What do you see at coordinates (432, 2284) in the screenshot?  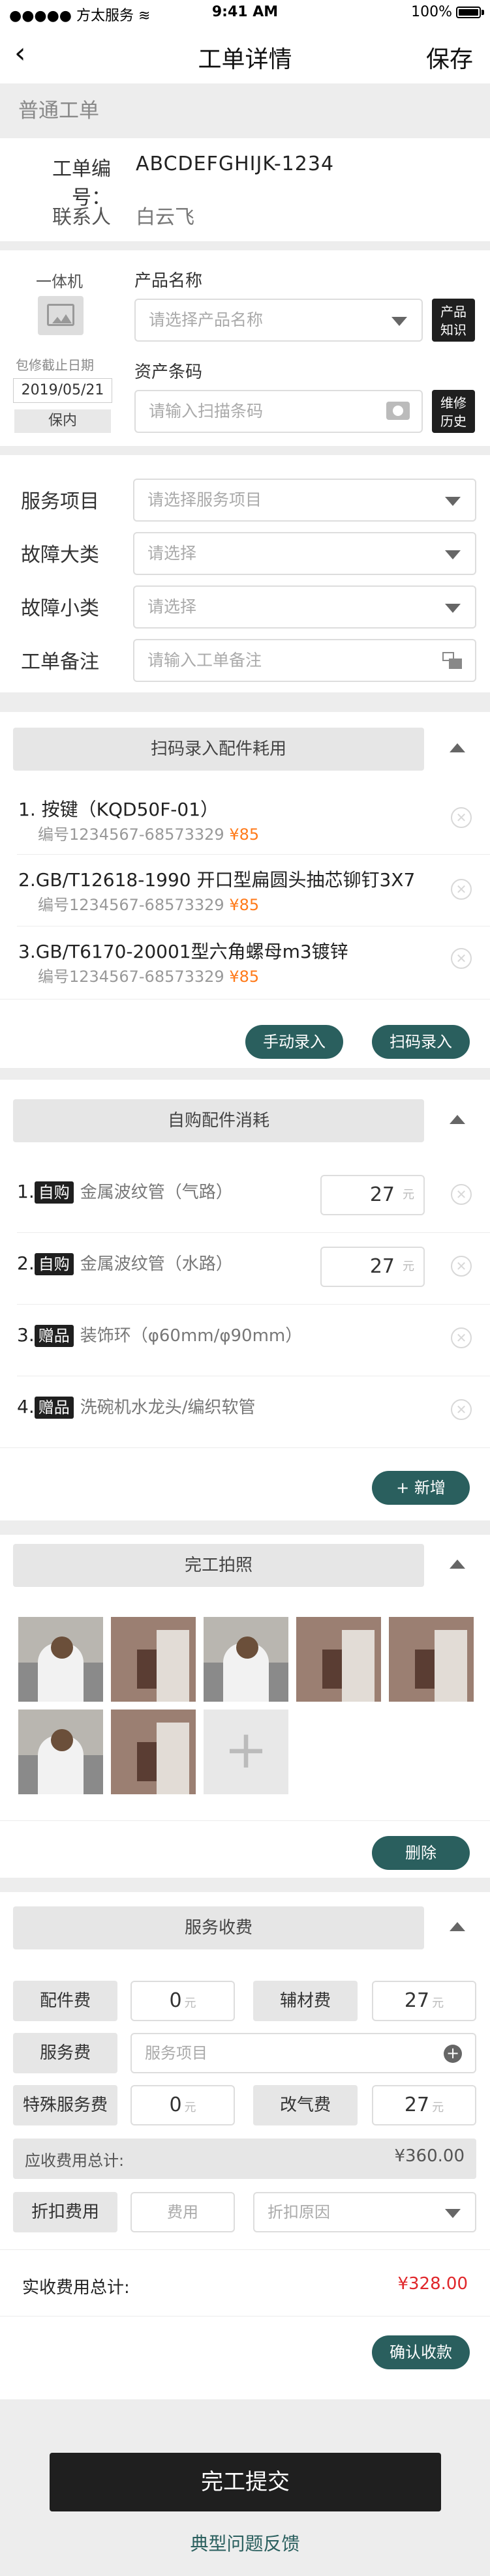 I see `actual-fee-value: ¥328.00` at bounding box center [432, 2284].